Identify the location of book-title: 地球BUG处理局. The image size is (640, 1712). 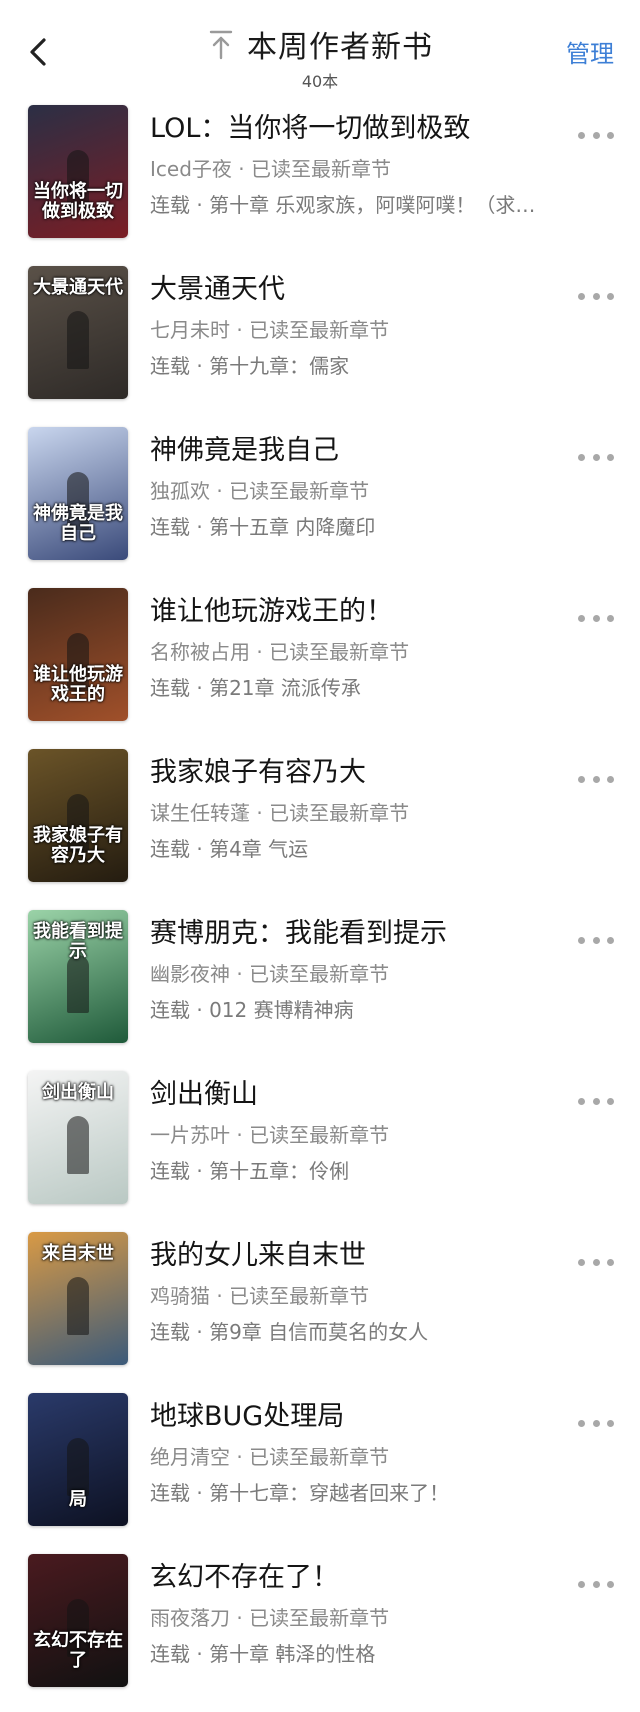
(370, 1417).